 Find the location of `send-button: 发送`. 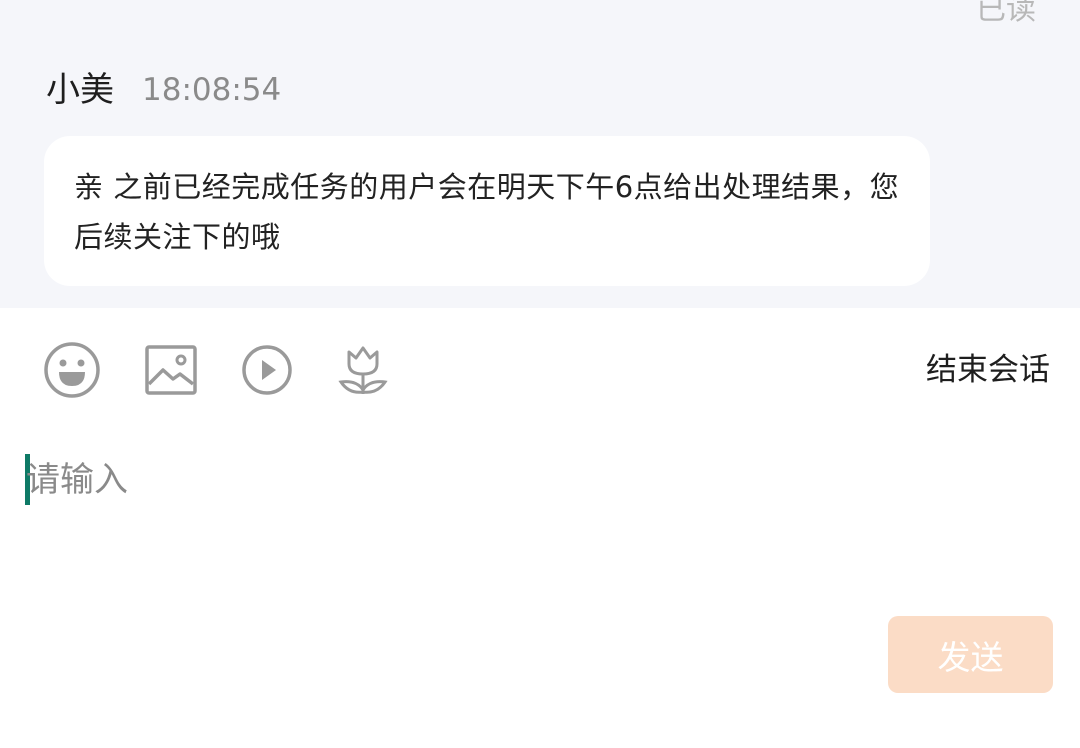

send-button: 发送 is located at coordinates (970, 654).